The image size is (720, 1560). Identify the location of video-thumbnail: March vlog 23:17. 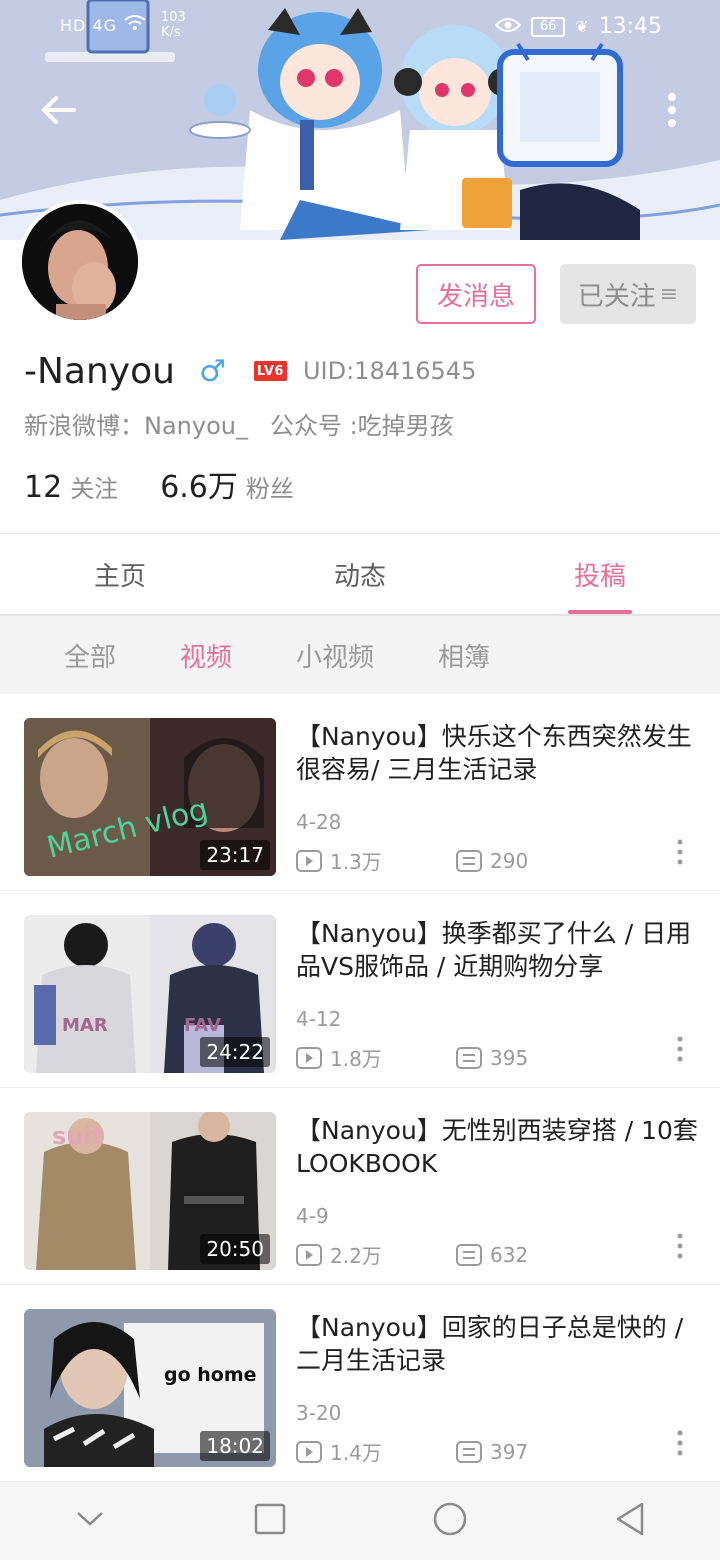
(150, 797).